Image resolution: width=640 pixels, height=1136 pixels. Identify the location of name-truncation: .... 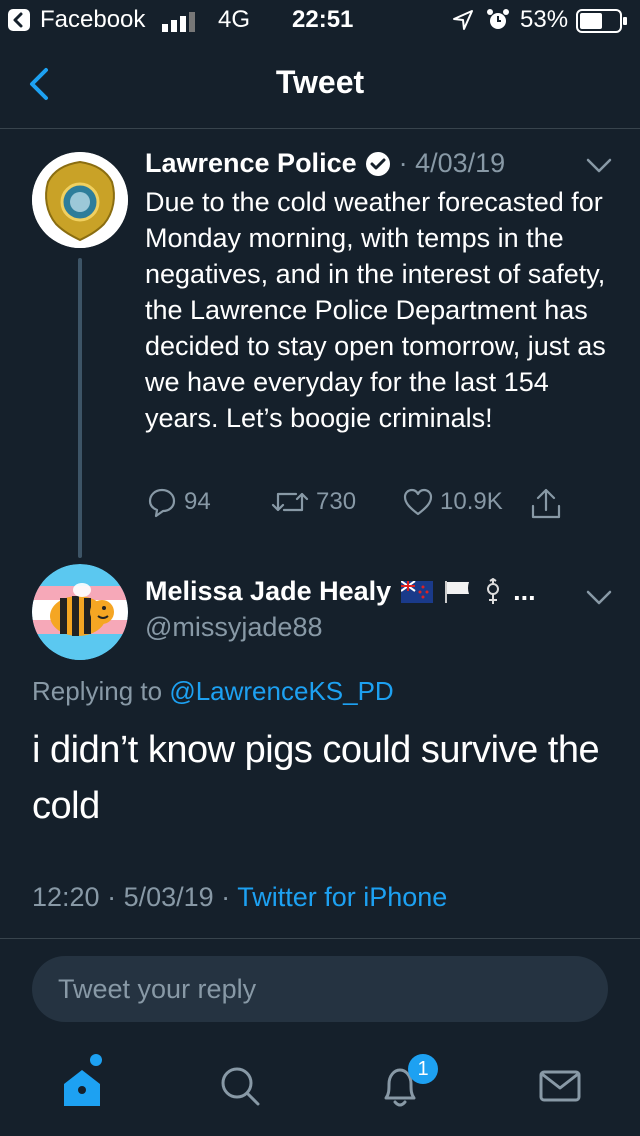
(524, 591).